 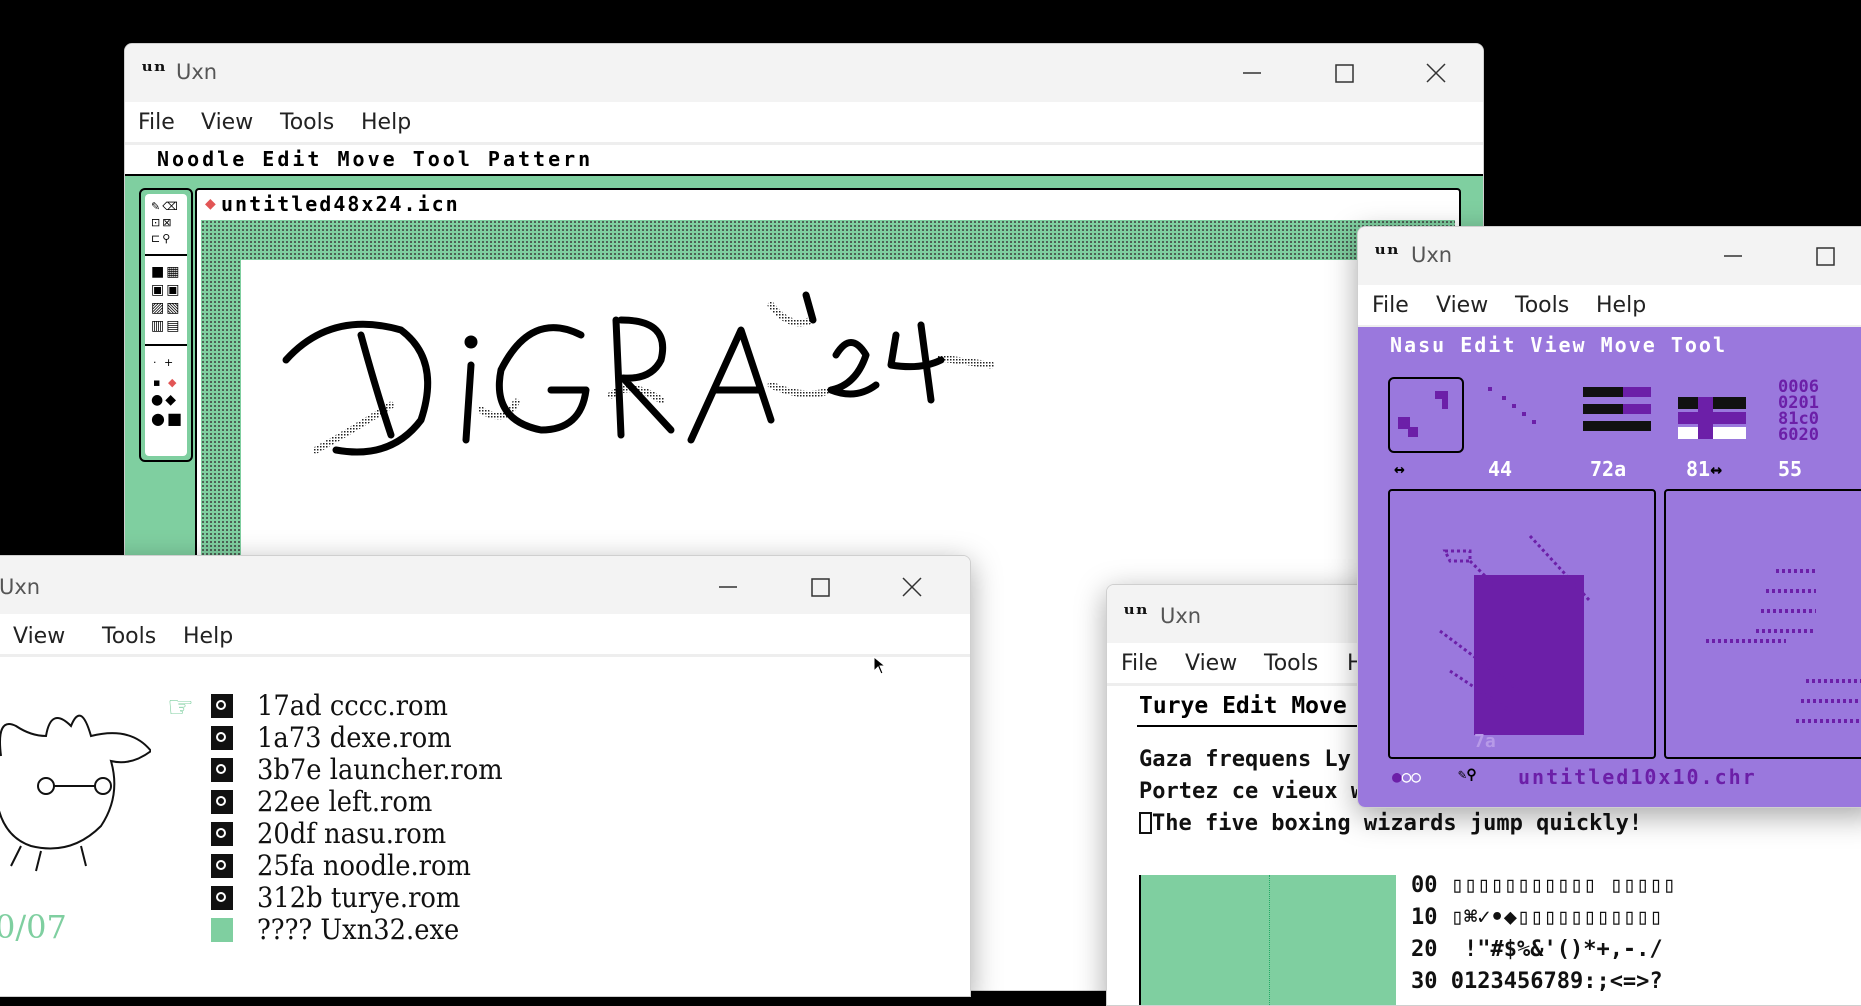 I want to click on tile-sparse, so click(x=1513, y=412).